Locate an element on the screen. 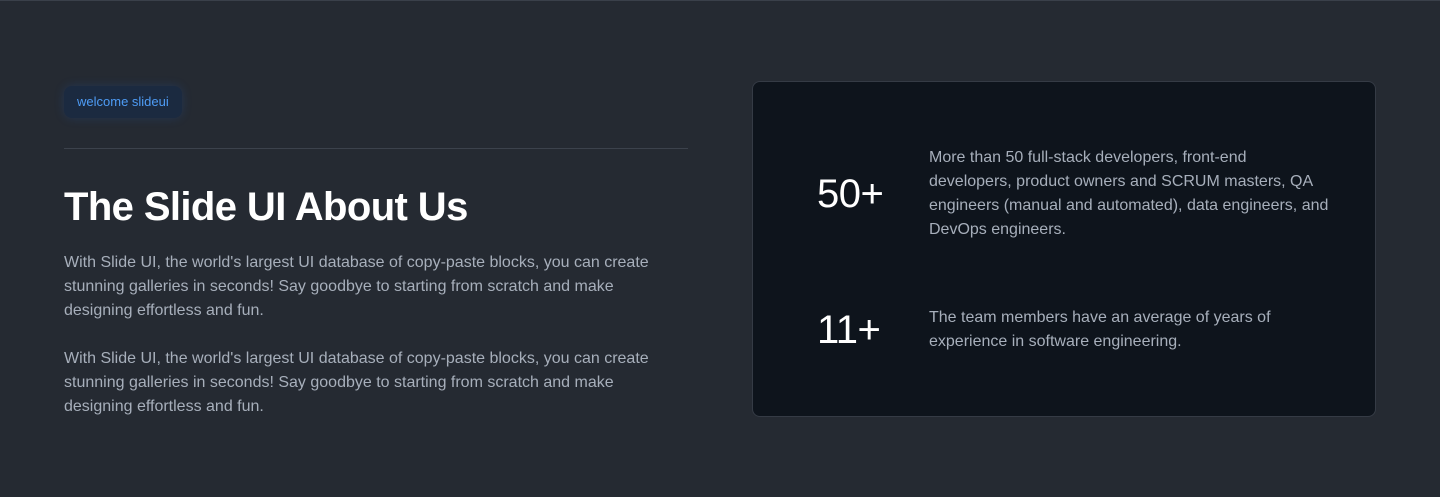 Image resolution: width=1440 pixels, height=497 pixels. stat-number: 11+ is located at coordinates (849, 329).